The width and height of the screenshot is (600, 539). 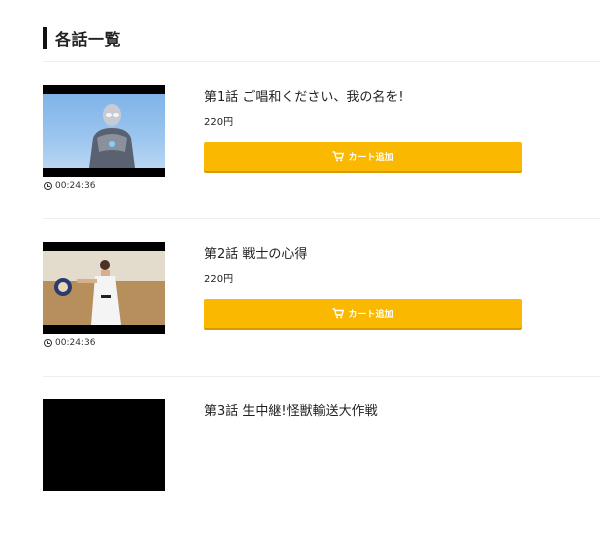 I want to click on dojo-scene-image, so click(x=104, y=288).